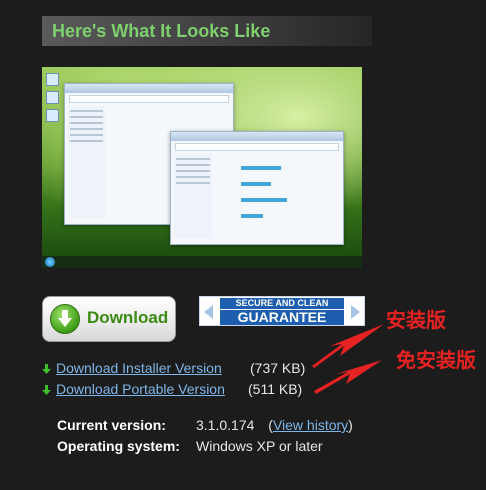  I want to click on red-arrow-installer-icon, so click(348, 346).